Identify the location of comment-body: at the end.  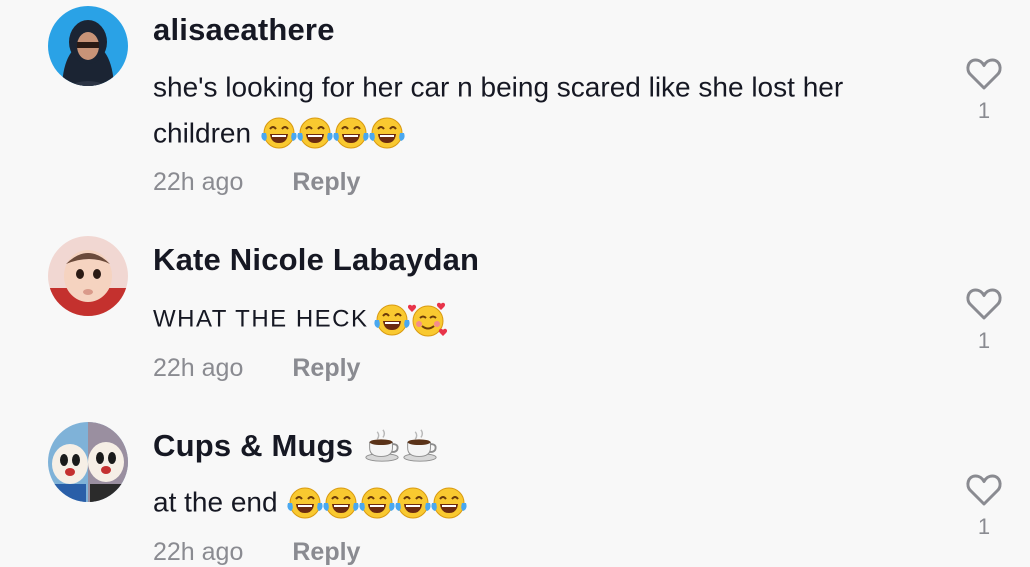
(215, 502).